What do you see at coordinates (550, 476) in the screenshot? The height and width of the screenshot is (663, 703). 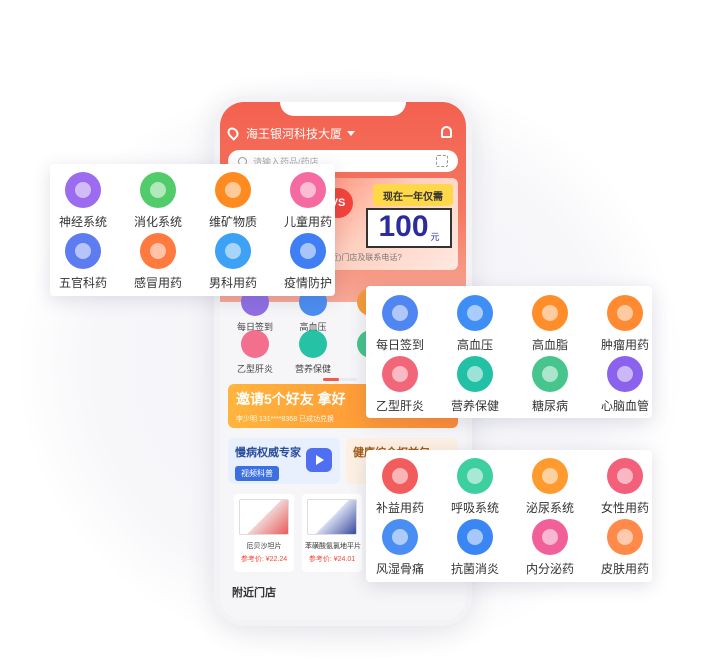 I see `kidney-icon` at bounding box center [550, 476].